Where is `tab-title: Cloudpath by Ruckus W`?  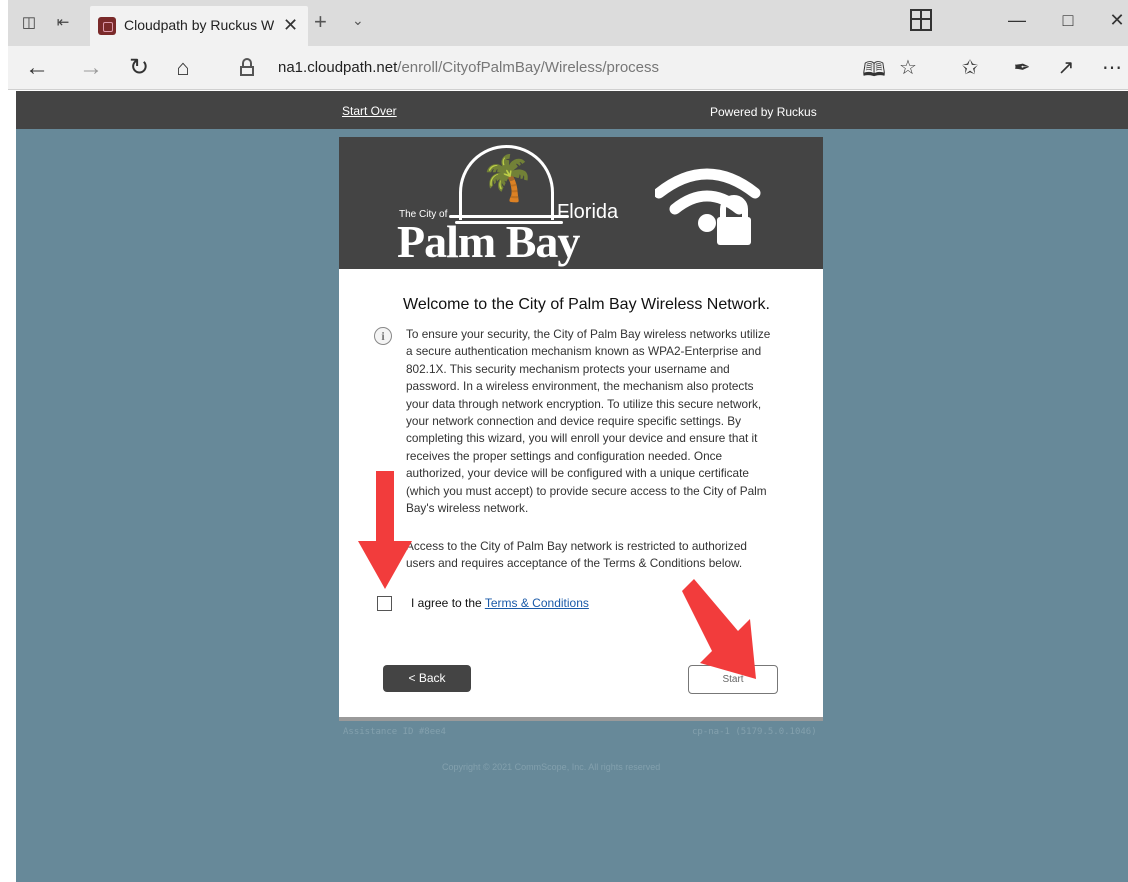
tab-title: Cloudpath by Ruckus W is located at coordinates (199, 25).